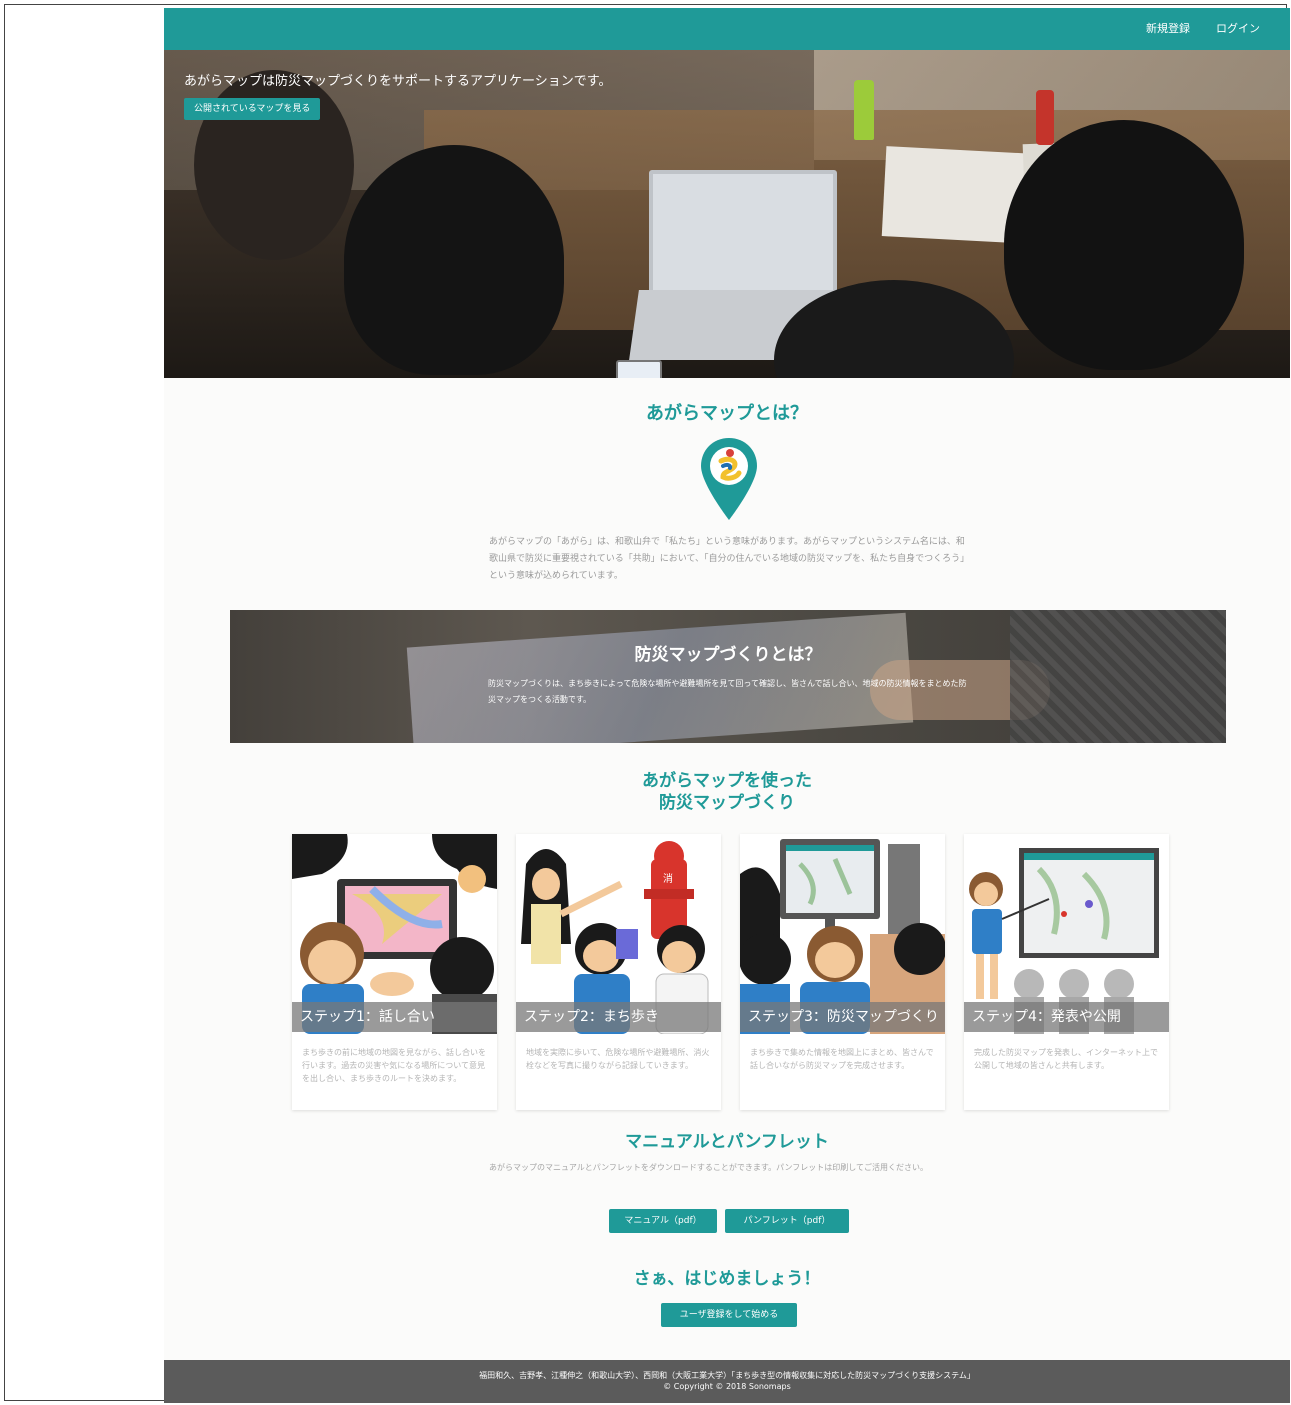 The image size is (1291, 1405). What do you see at coordinates (668, 878) in the screenshot?
I see `svg-text: 消` at bounding box center [668, 878].